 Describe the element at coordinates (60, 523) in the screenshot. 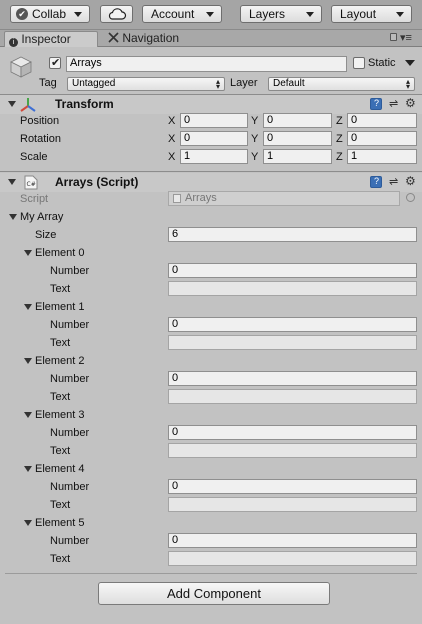

I see `element-label: Element 5` at that location.